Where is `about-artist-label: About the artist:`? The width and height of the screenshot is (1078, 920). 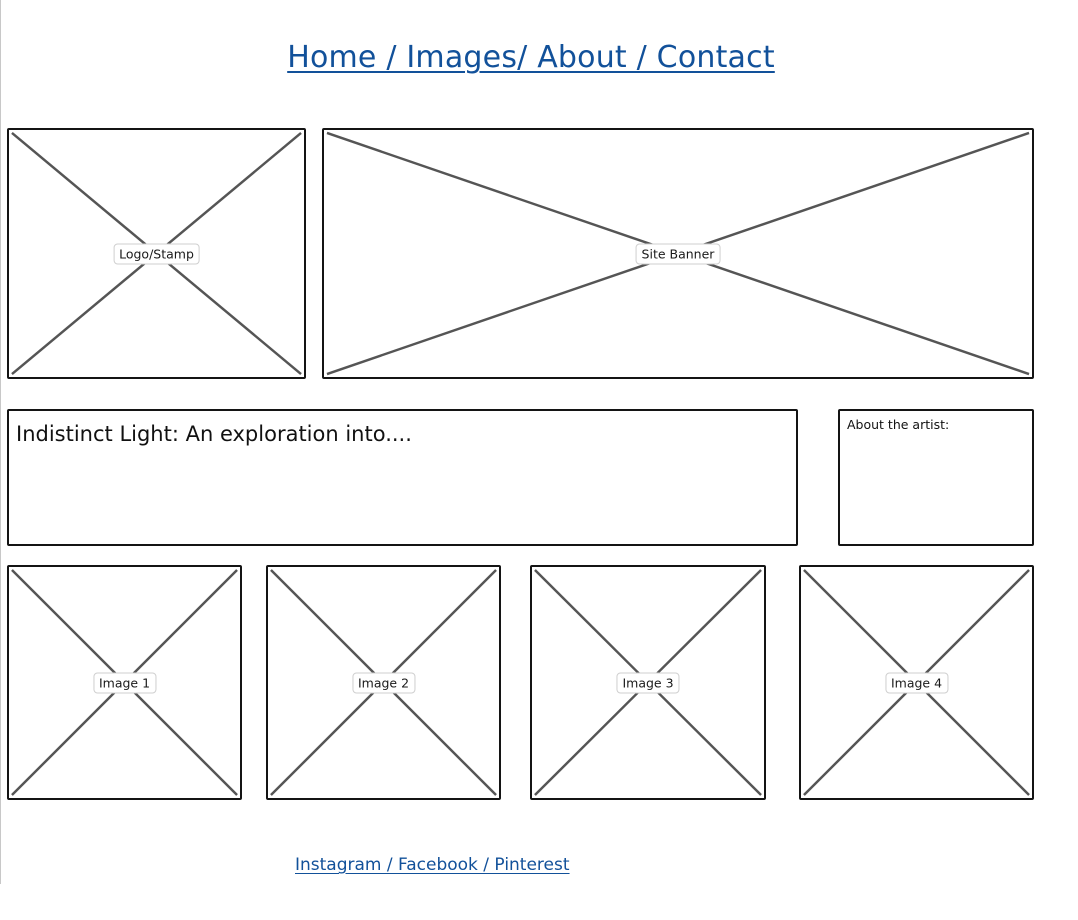
about-artist-label: About the artist: is located at coordinates (898, 424).